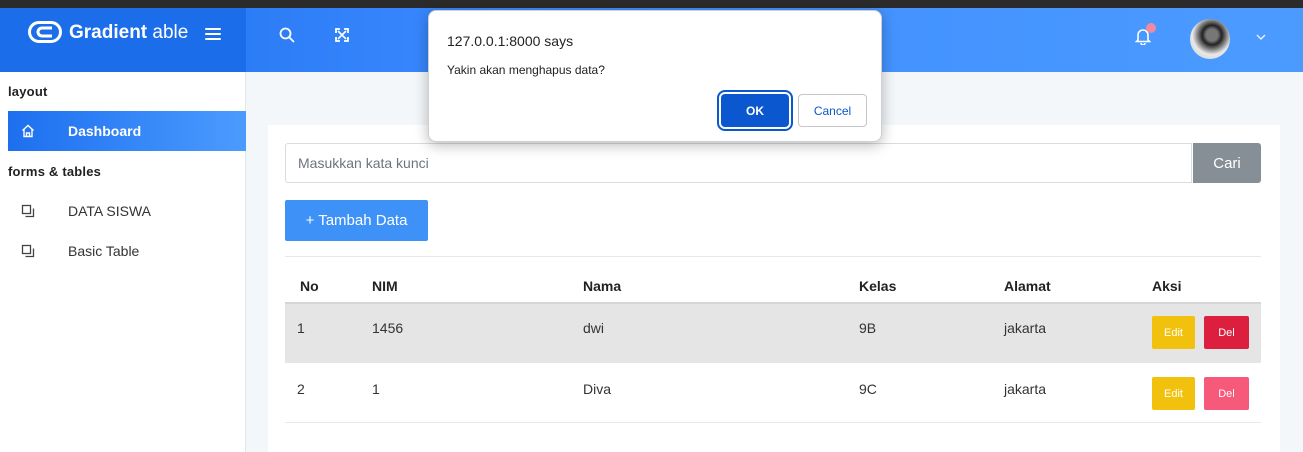 This screenshot has height=452, width=1303. What do you see at coordinates (309, 286) in the screenshot?
I see `column-header-no: No` at bounding box center [309, 286].